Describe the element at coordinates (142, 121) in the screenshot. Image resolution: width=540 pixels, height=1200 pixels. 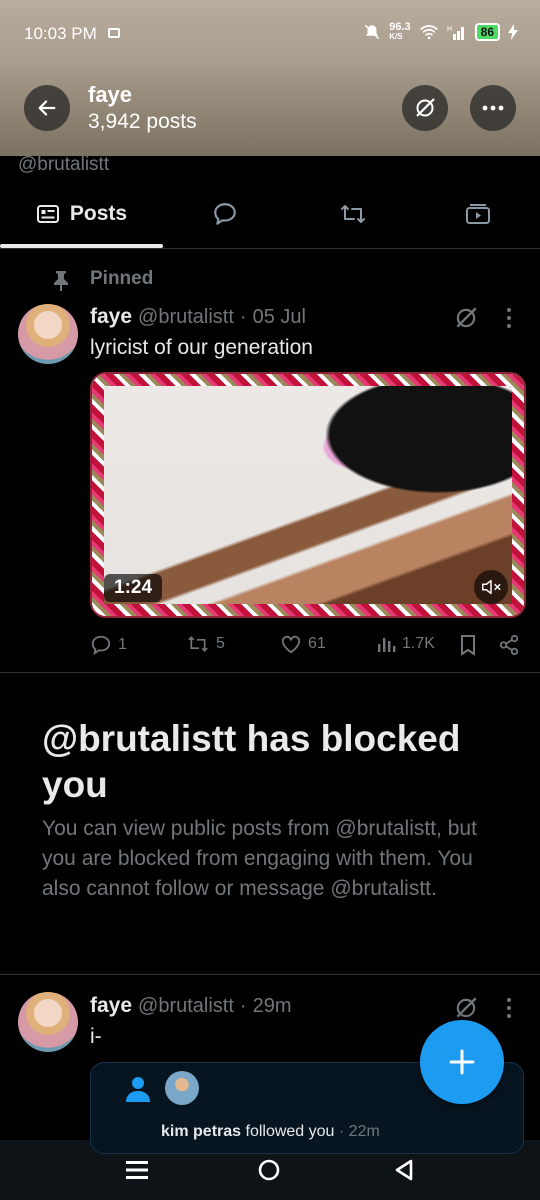
I see `post-count: 3,942 posts` at that location.